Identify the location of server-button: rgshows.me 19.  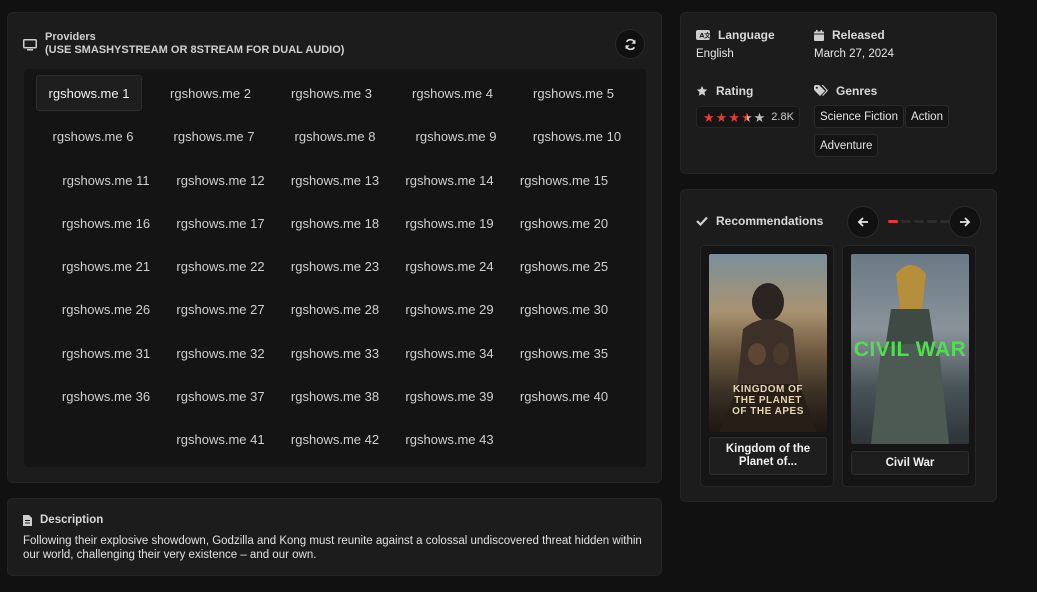
(449, 223).